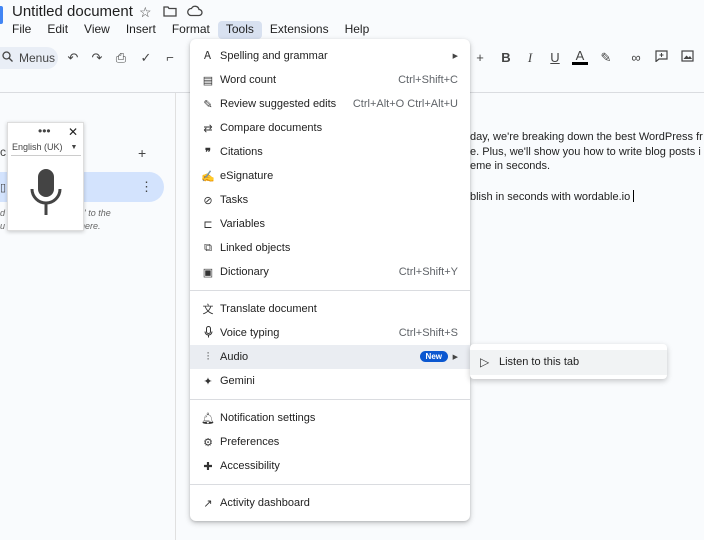 This screenshot has height=540, width=704. I want to click on menu-item-citations: ❞ Citations, so click(330, 152).